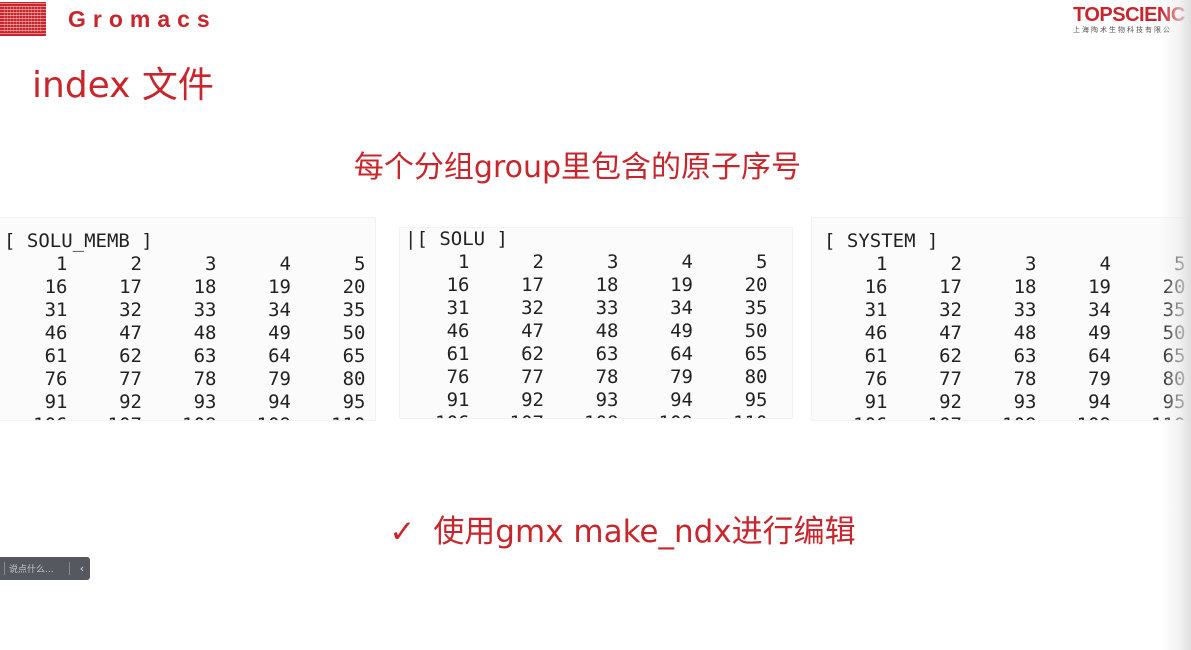 This screenshot has width=1191, height=650. I want to click on index-row: 46 47 48 49 50, so click(183, 333).